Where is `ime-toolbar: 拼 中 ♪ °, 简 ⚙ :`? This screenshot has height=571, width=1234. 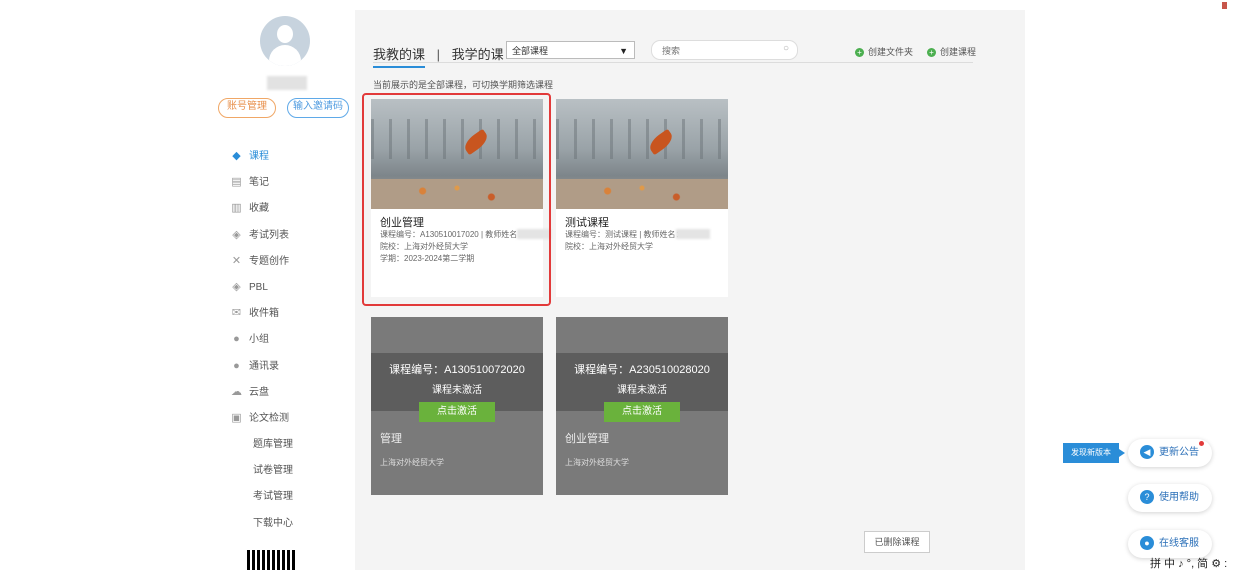
ime-toolbar: 拼 中 ♪ °, 简 ⚙ : is located at coordinates (1188, 563).